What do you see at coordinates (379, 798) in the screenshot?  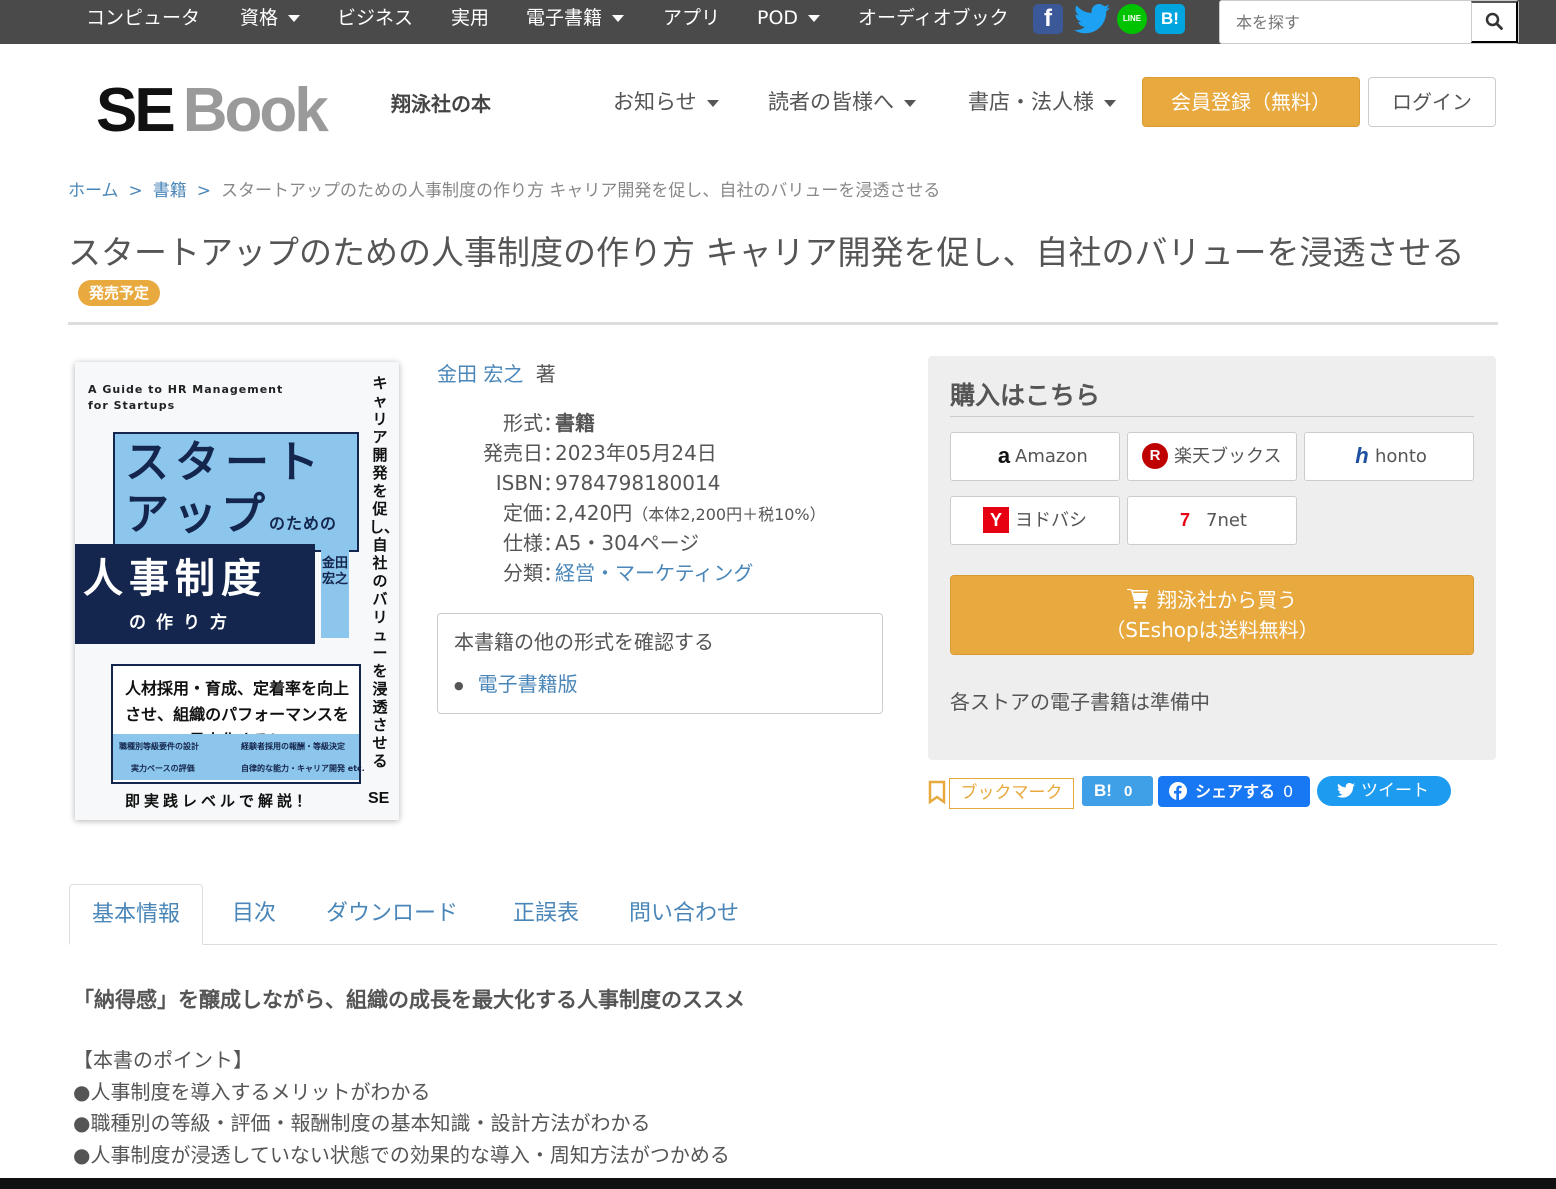 I see `cover-publisher-logo: SE` at bounding box center [379, 798].